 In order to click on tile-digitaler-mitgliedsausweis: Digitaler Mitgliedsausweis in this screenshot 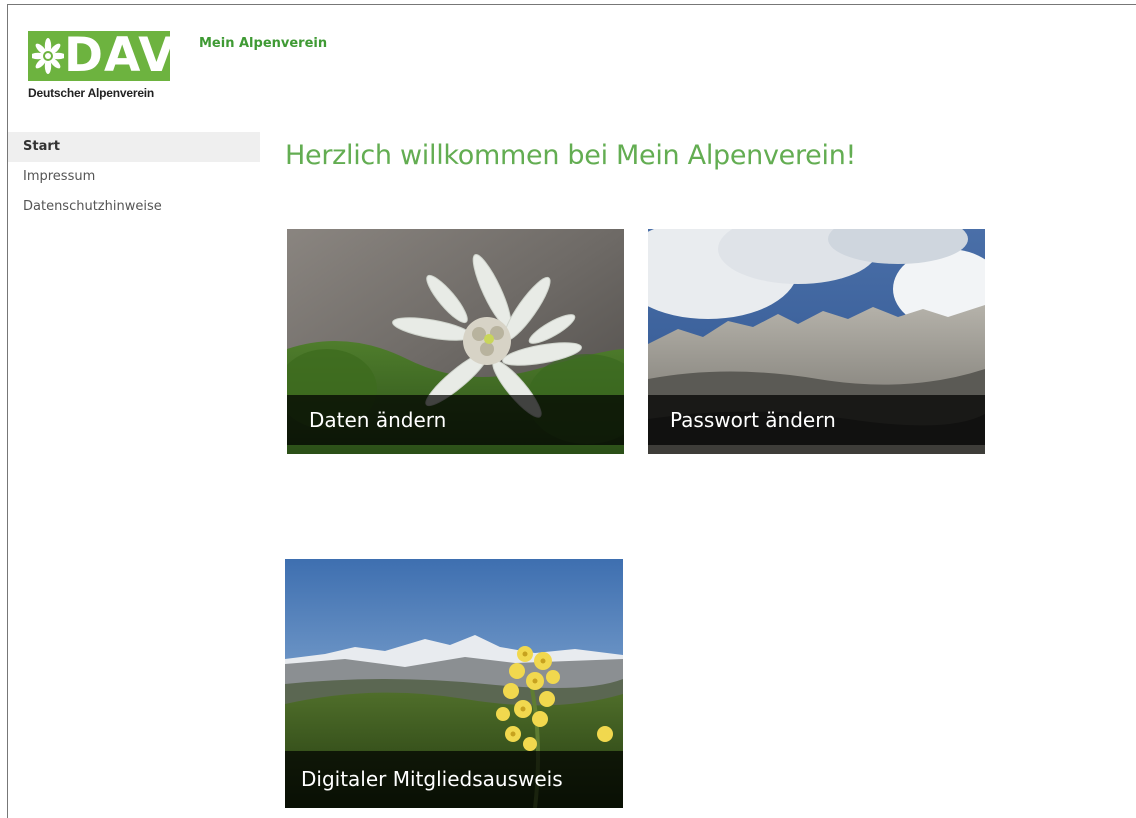, I will do `click(454, 683)`.